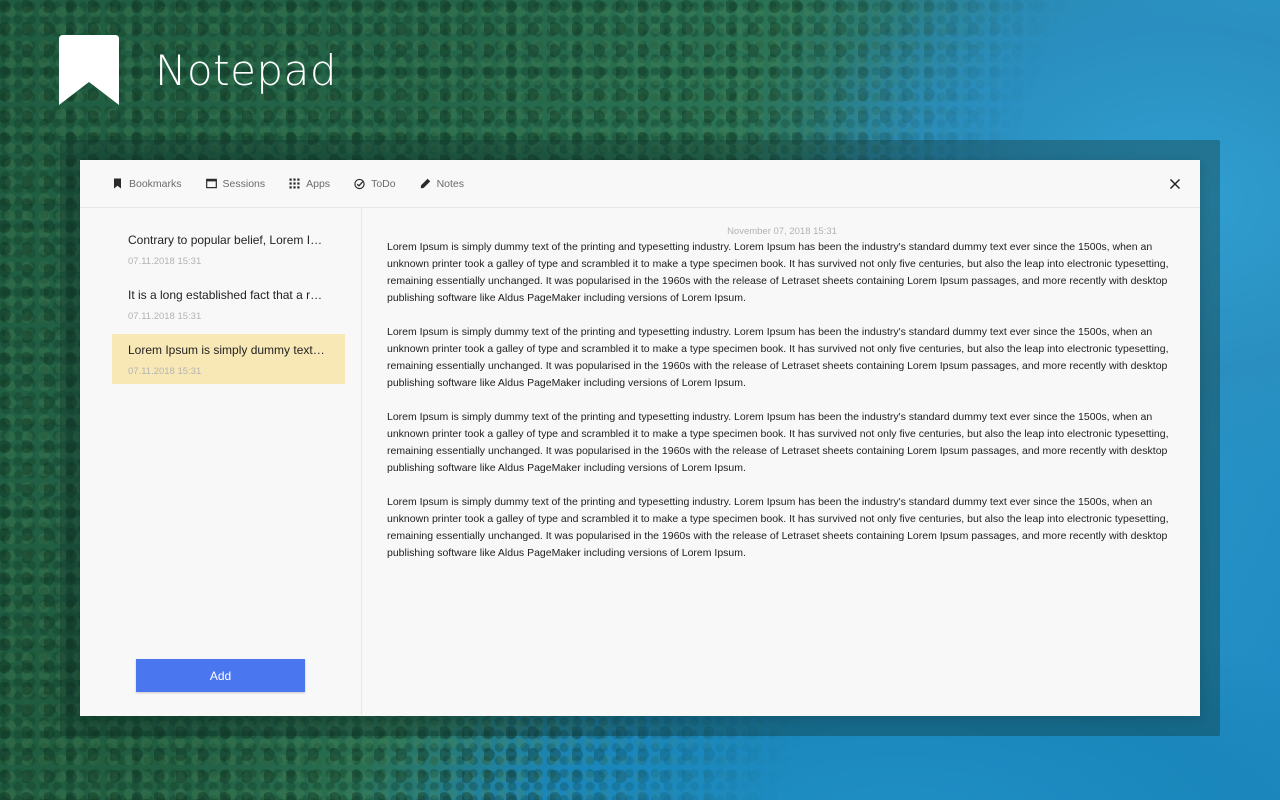 The image size is (1280, 800). I want to click on check-circle-icon, so click(359, 184).